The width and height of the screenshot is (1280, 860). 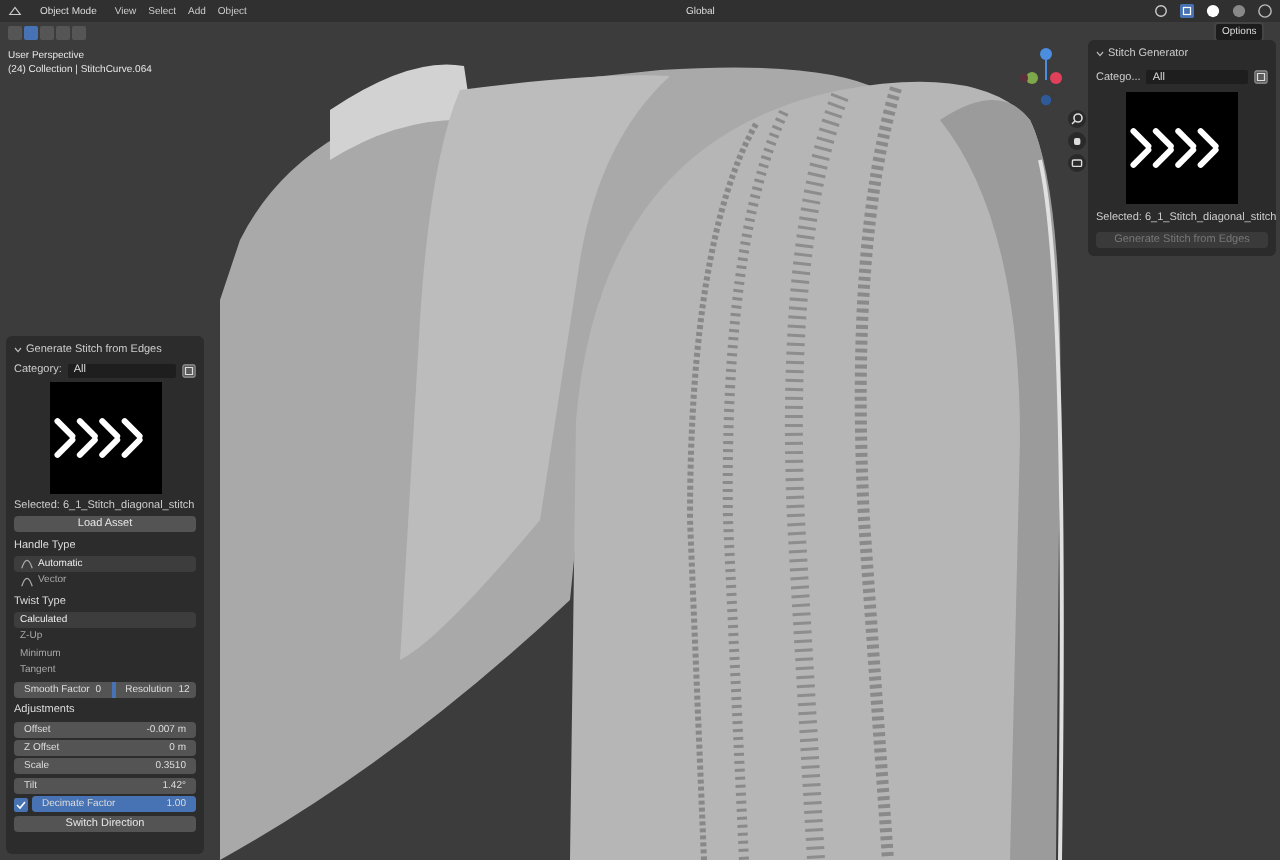 I want to click on zoom-icon, so click(x=1077, y=119).